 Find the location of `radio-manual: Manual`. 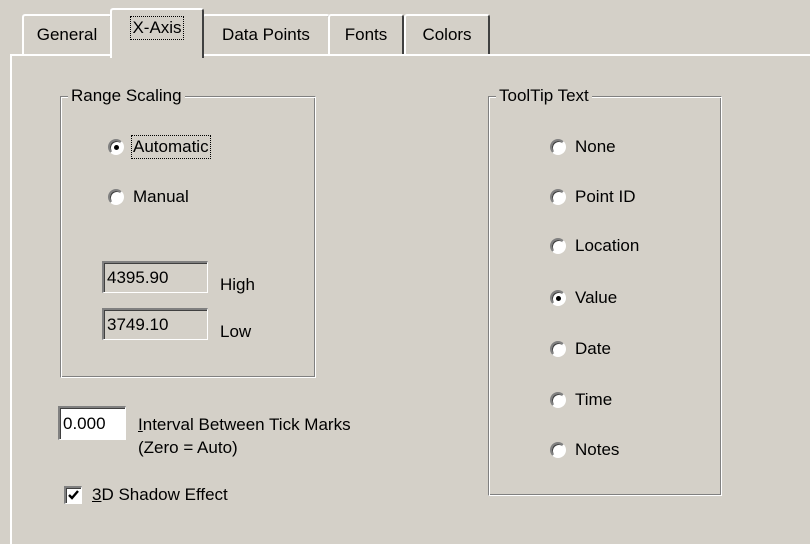

radio-manual: Manual is located at coordinates (148, 197).